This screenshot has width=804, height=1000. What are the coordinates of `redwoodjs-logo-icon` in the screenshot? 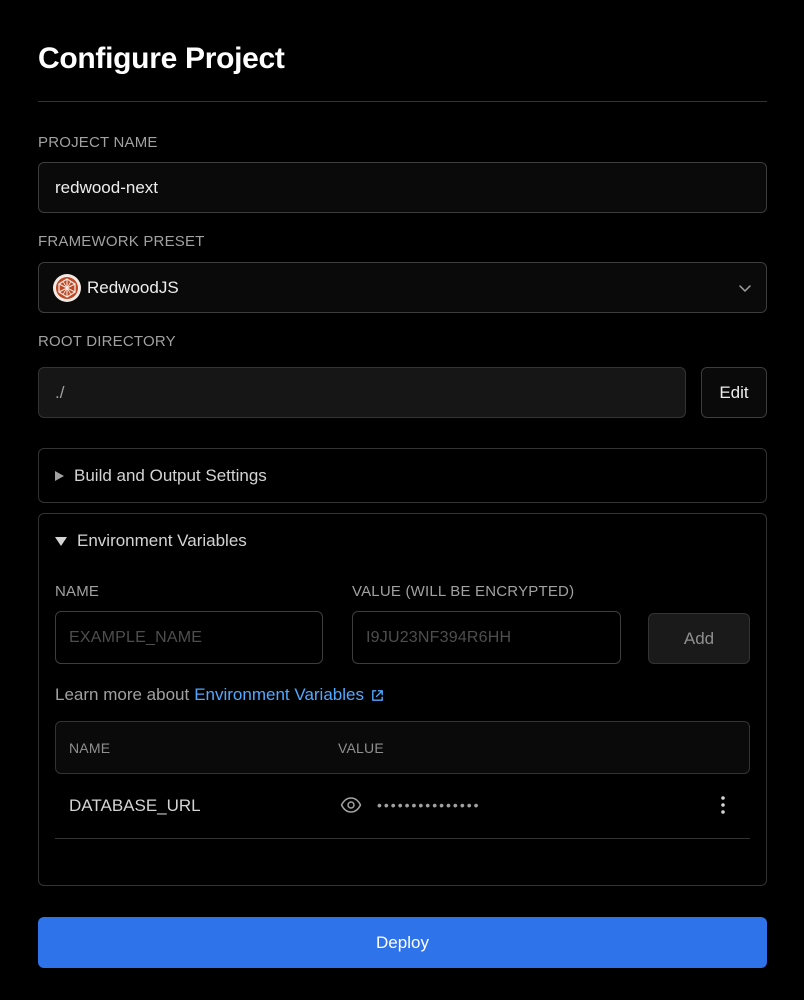 It's located at (67, 287).